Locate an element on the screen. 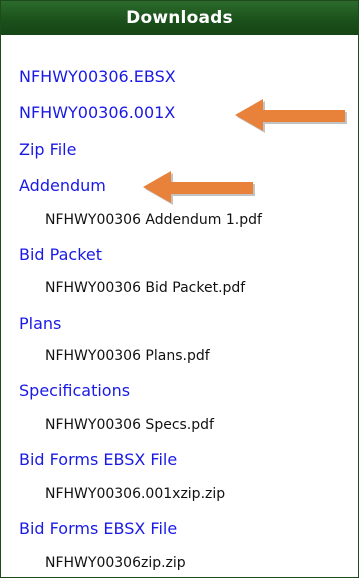 The height and width of the screenshot is (578, 359). download-link-ebsx: NFHWY00306.EBSX is located at coordinates (97, 77).